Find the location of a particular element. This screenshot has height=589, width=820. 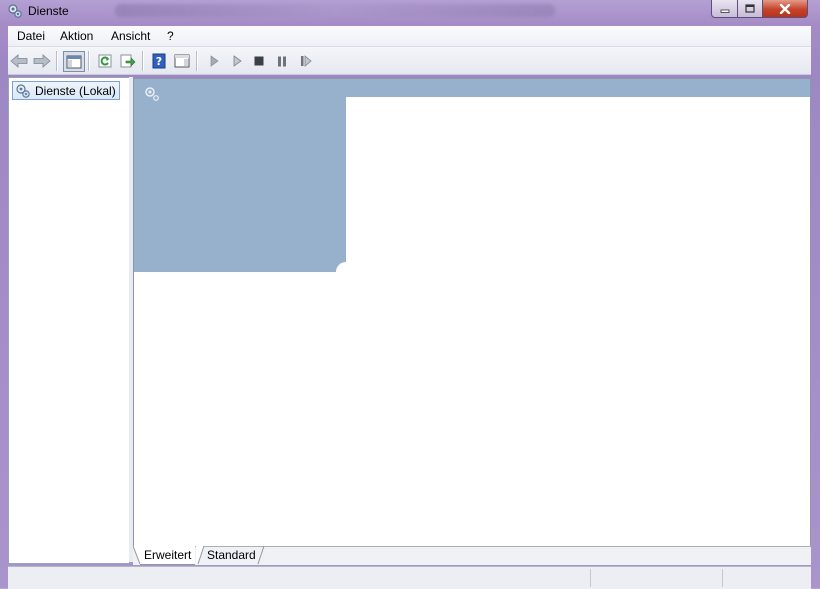

close-button is located at coordinates (785, 9).